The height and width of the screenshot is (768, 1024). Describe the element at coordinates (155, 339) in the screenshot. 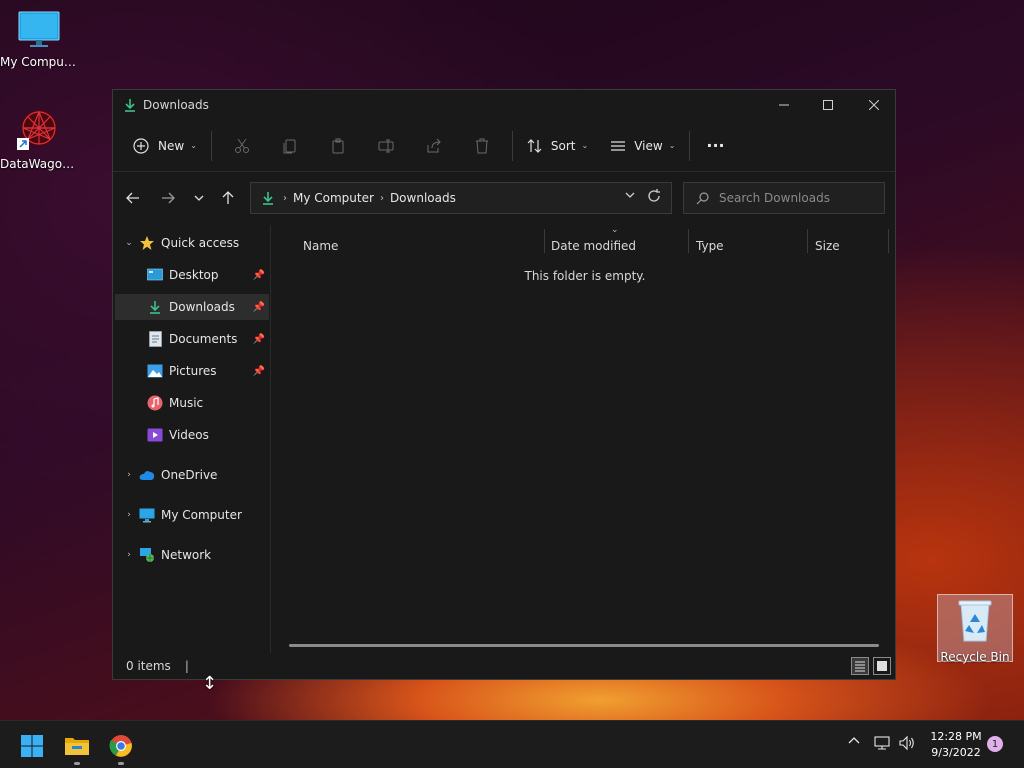

I see `document-icon` at that location.